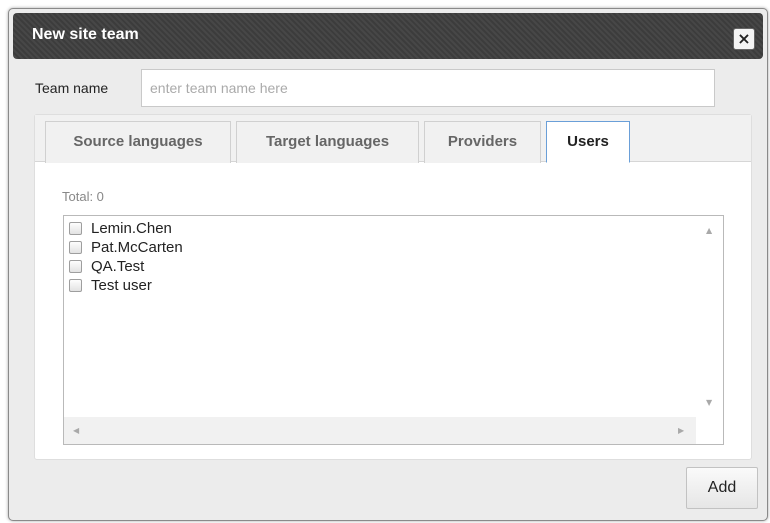 Image resolution: width=770 pixels, height=523 pixels. What do you see at coordinates (380, 430) in the screenshot?
I see `horizontal-scrollbar: ◀ ▶` at bounding box center [380, 430].